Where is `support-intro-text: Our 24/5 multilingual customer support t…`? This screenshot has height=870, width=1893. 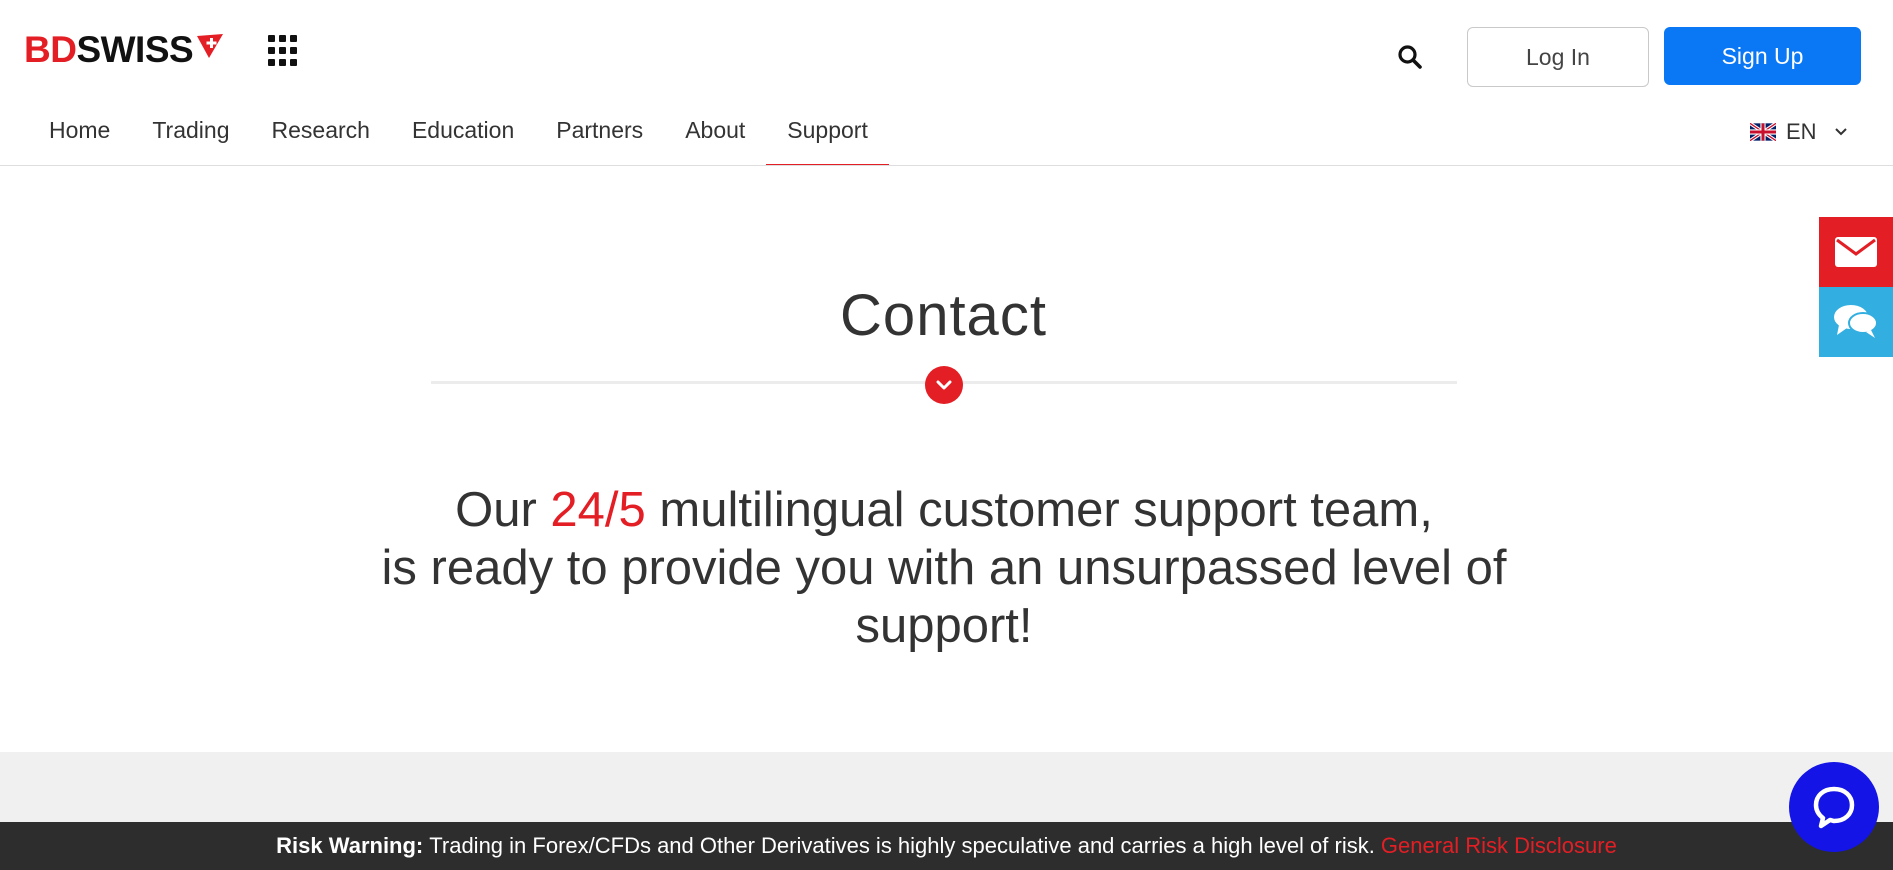 support-intro-text: Our 24/5 multilingual customer support t… is located at coordinates (944, 568).